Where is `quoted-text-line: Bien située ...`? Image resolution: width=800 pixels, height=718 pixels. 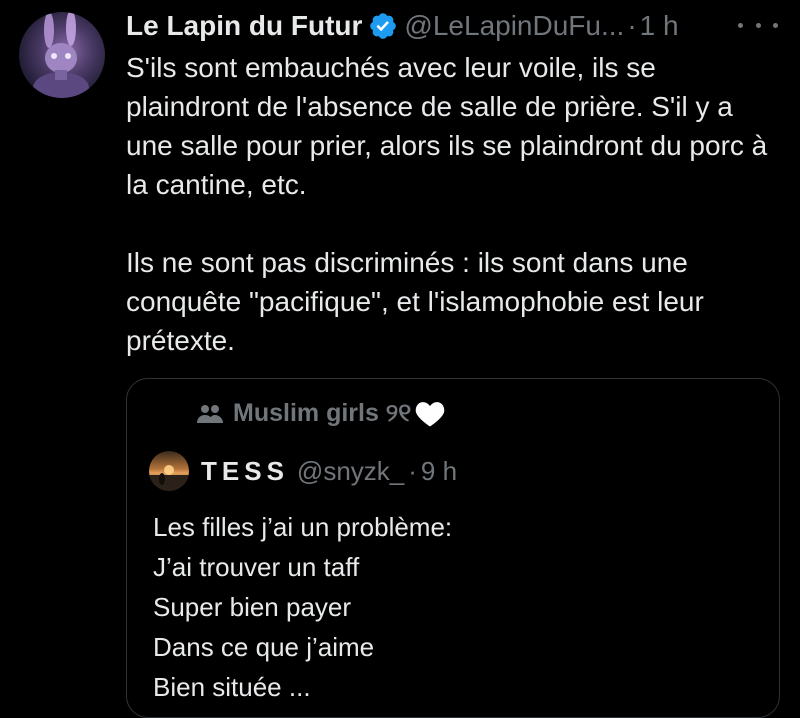
quoted-text-line: Bien située ... is located at coordinates (232, 687).